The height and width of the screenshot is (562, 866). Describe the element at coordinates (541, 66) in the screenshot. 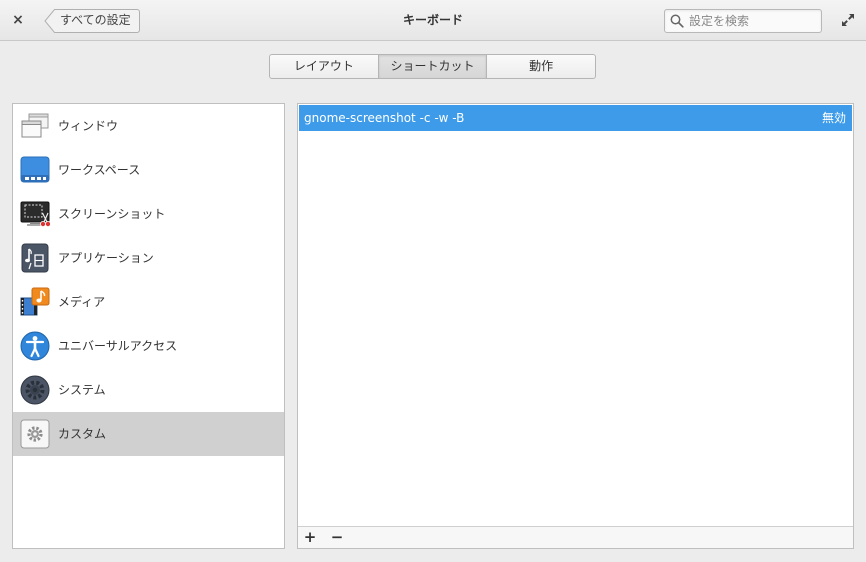

I see `tab-behavior: 動作` at that location.